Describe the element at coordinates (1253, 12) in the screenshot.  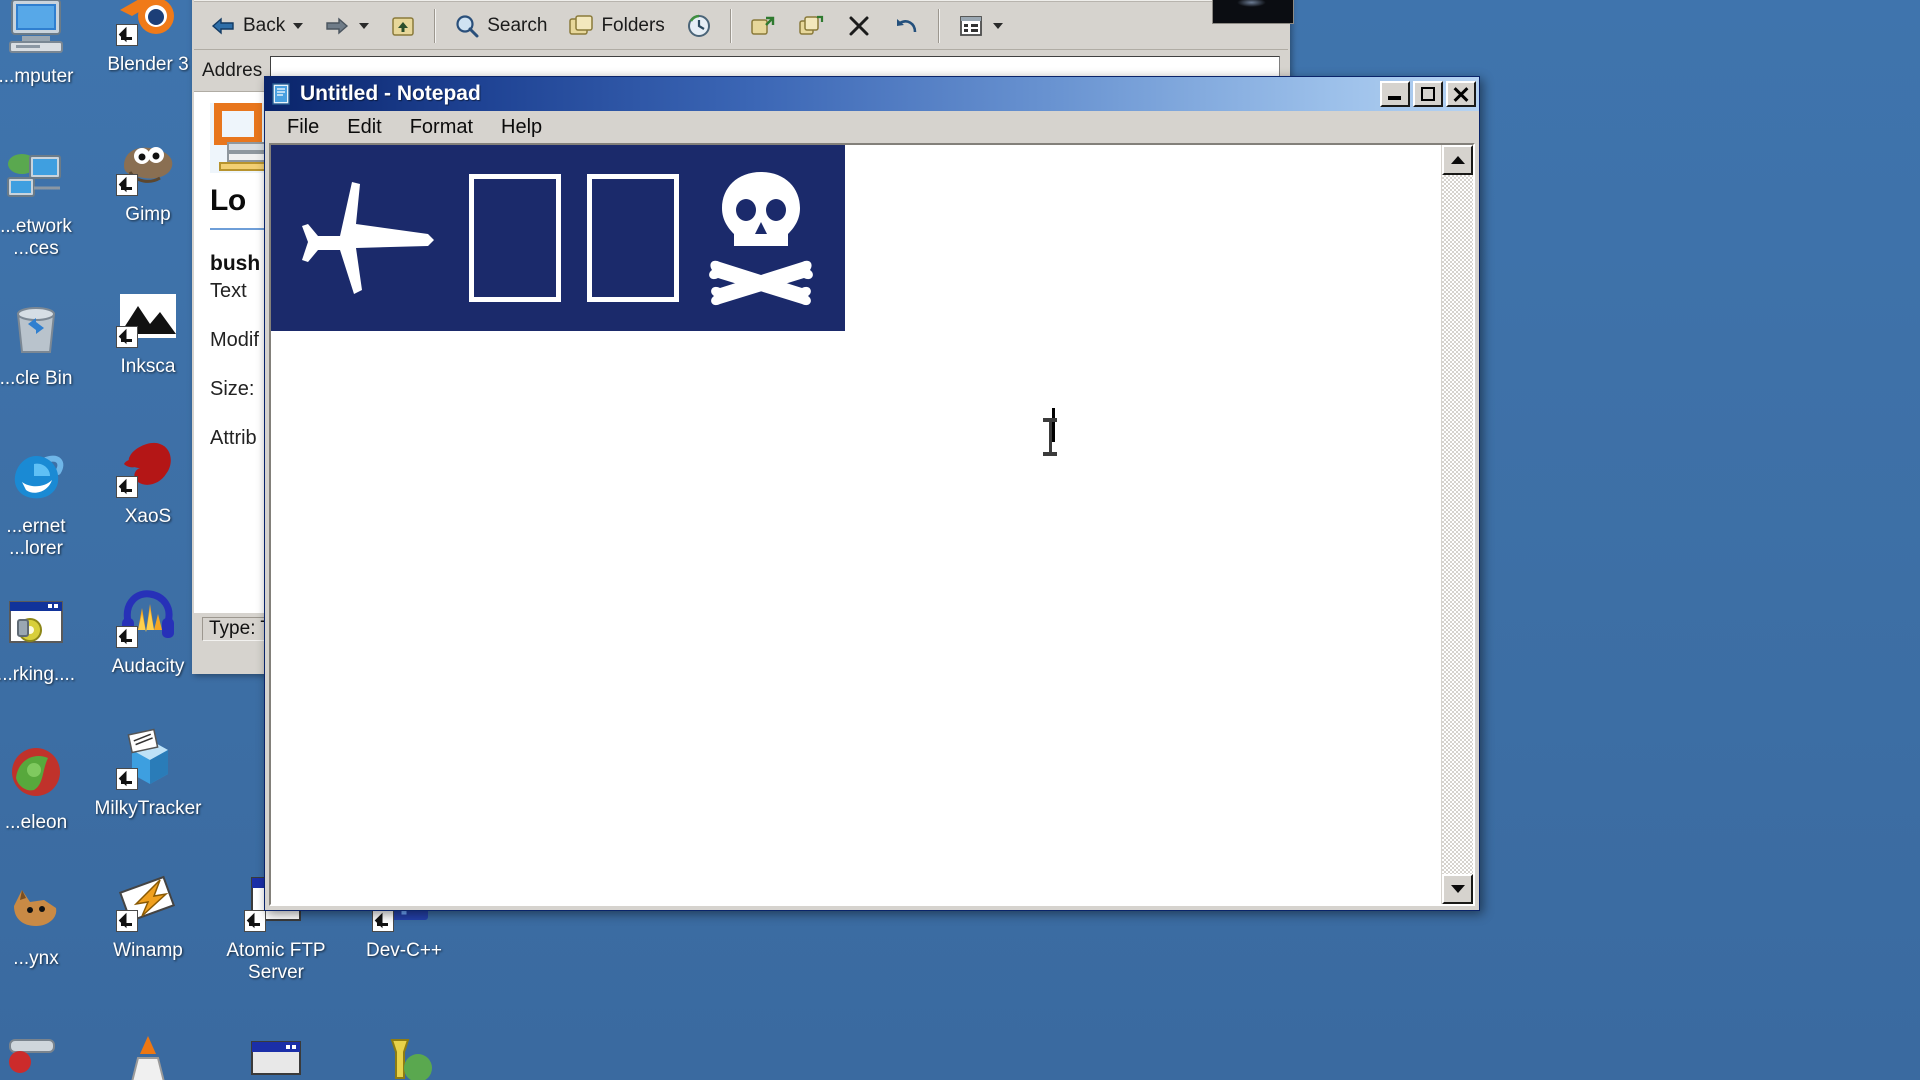
I see `image-thumbnail-preview` at that location.